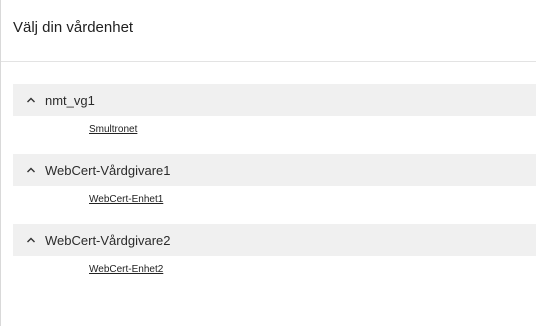 The image size is (536, 326). I want to click on page-title: Välj din vårdenhet, so click(73, 27).